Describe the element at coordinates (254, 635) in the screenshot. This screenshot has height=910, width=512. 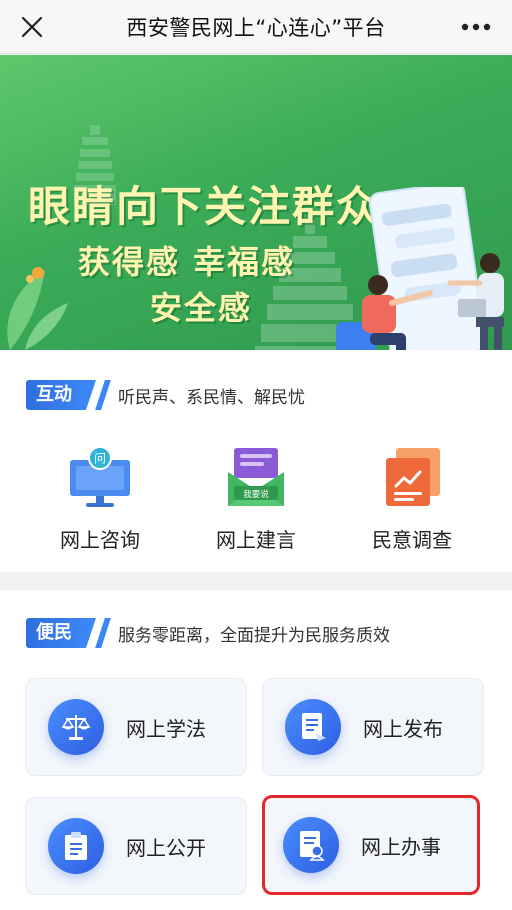
I see `convenience-description: 服务零距离，全面提升为民服务质效` at that location.